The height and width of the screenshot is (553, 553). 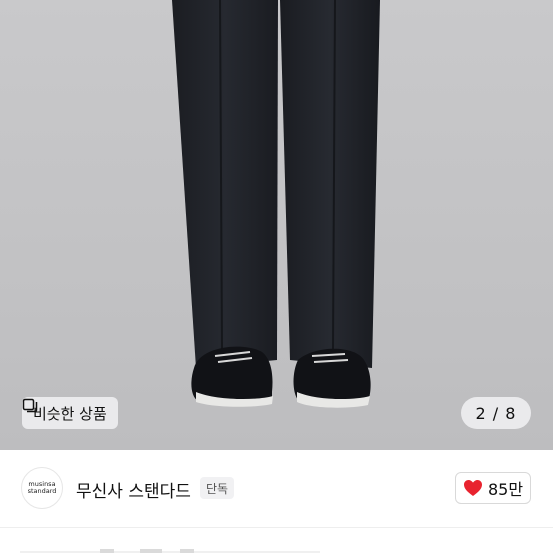 I want to click on similar-products-button: 비슷한 상품, so click(x=70, y=413).